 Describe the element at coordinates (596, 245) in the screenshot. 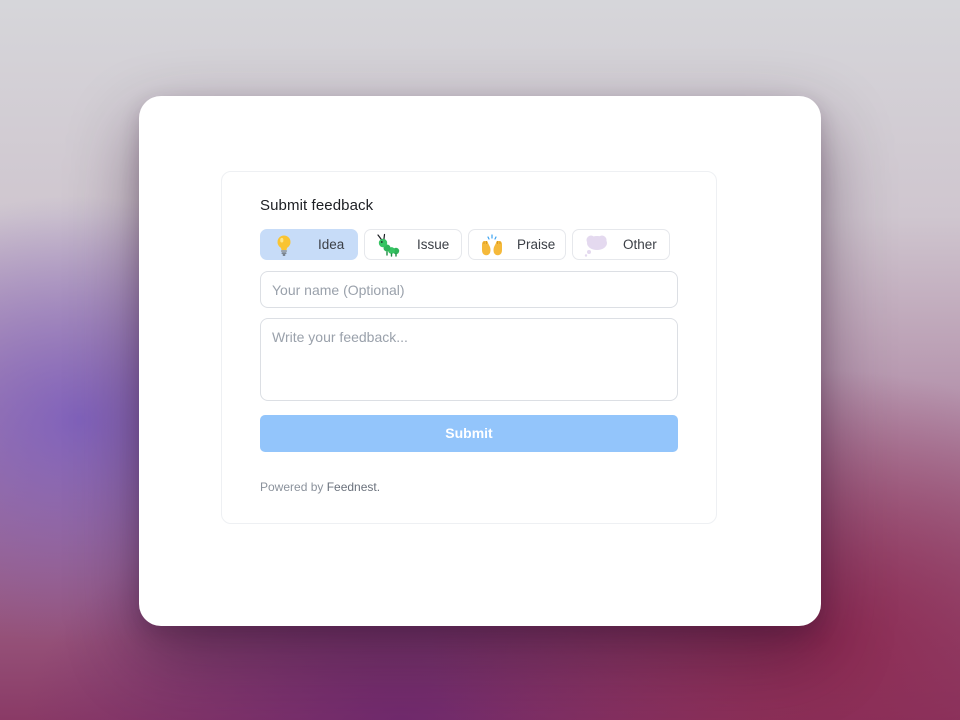

I see `thought-bubble-icon` at that location.